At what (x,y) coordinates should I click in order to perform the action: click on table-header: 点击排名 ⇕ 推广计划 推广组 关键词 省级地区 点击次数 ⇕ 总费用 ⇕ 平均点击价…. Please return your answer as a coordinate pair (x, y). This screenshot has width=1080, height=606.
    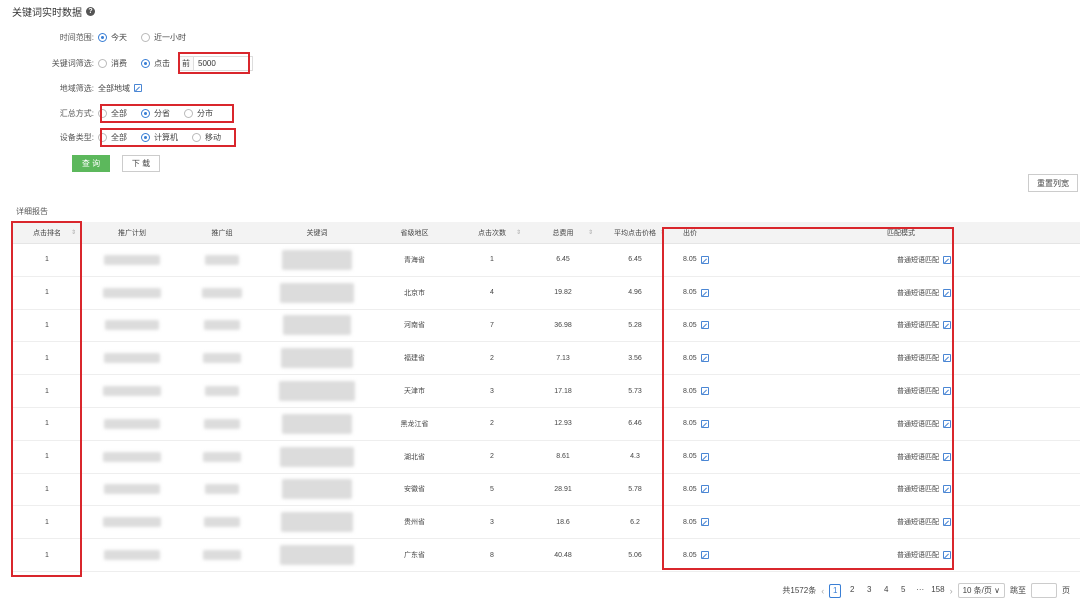
    Looking at the image, I should click on (546, 233).